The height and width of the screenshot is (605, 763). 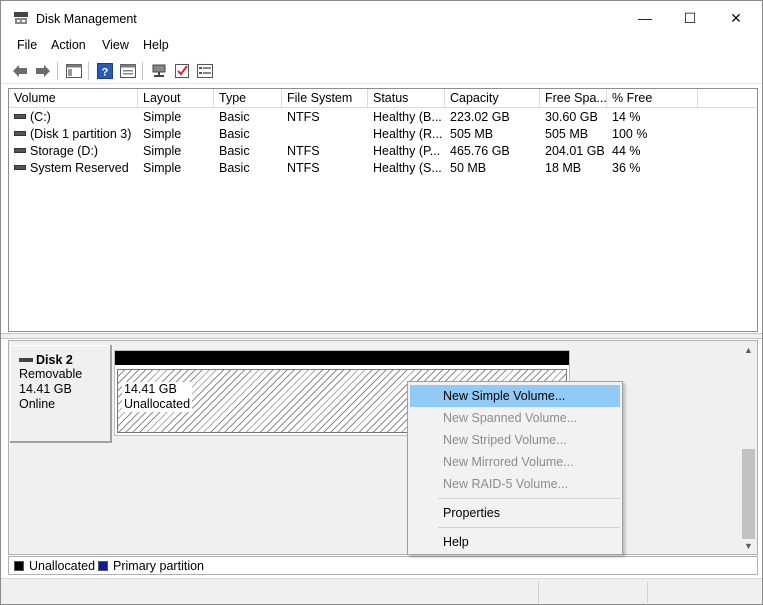 I want to click on back-arrow-icon, so click(x=20, y=70).